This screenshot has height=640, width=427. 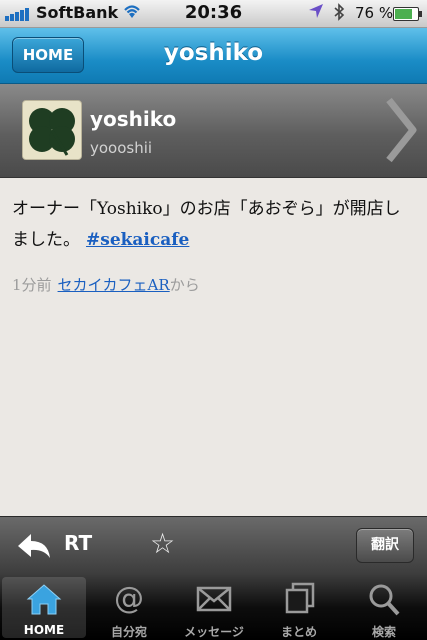 I want to click on battery-icon, so click(x=407, y=14).